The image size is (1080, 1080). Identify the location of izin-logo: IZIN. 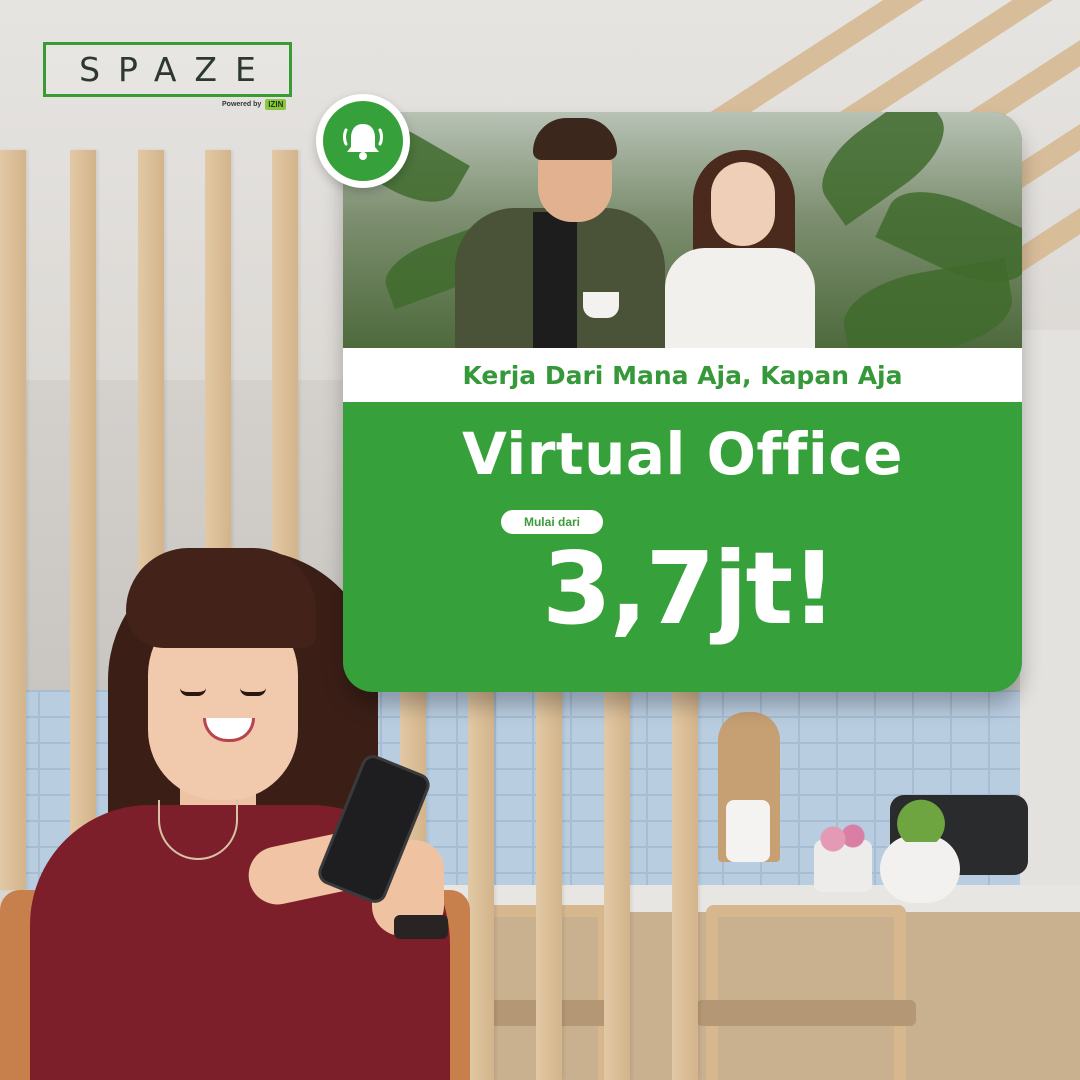
(276, 104).